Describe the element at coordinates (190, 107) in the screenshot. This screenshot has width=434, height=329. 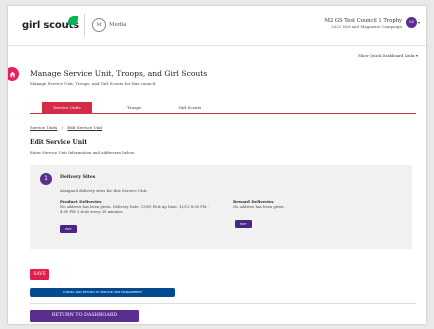
I see `tab-girl-scouts: Girl Scouts` at that location.